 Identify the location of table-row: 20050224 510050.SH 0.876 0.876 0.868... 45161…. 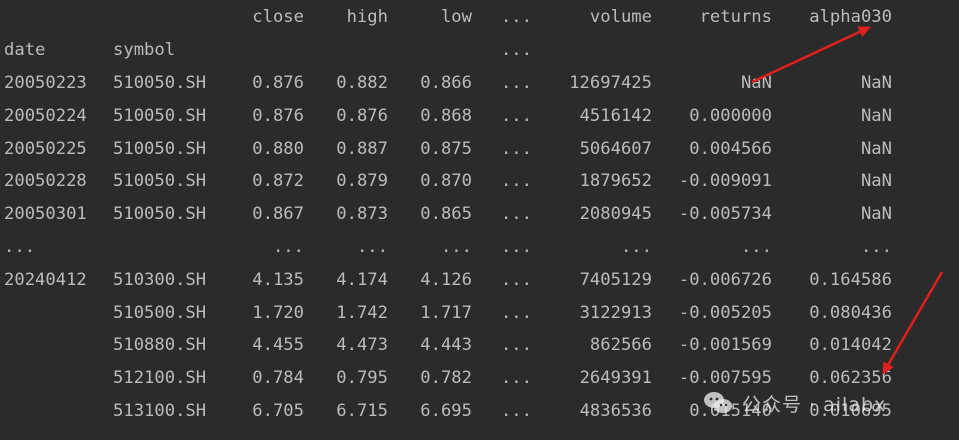
(479, 116).